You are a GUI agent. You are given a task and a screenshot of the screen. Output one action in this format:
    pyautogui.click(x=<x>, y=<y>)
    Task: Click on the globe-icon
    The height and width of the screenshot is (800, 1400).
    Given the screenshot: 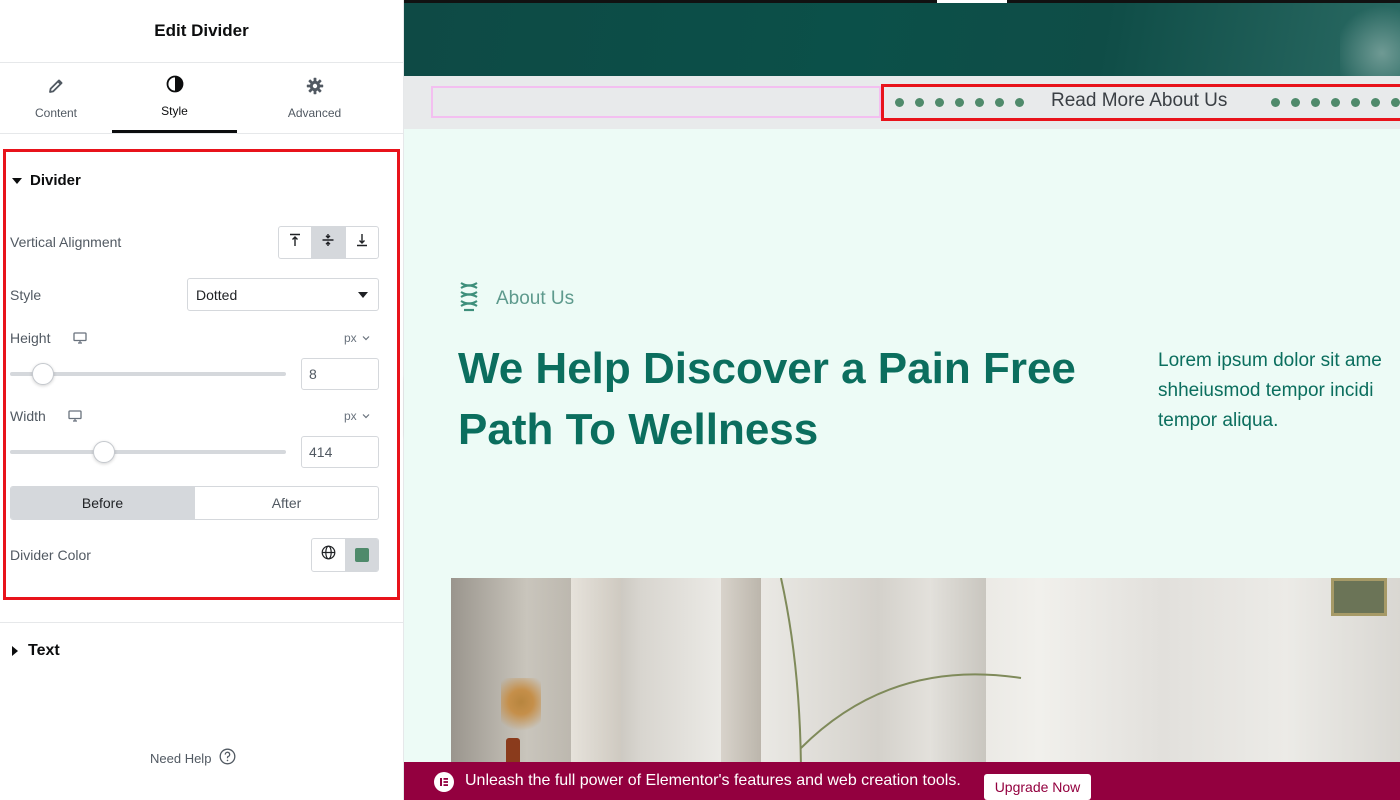 What is the action you would take?
    pyautogui.click(x=328, y=555)
    